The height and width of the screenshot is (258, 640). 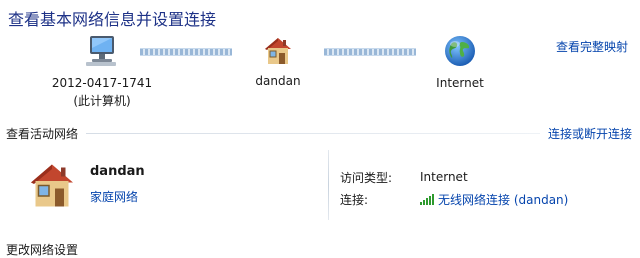 I want to click on access-type-value: Internet, so click(x=444, y=177).